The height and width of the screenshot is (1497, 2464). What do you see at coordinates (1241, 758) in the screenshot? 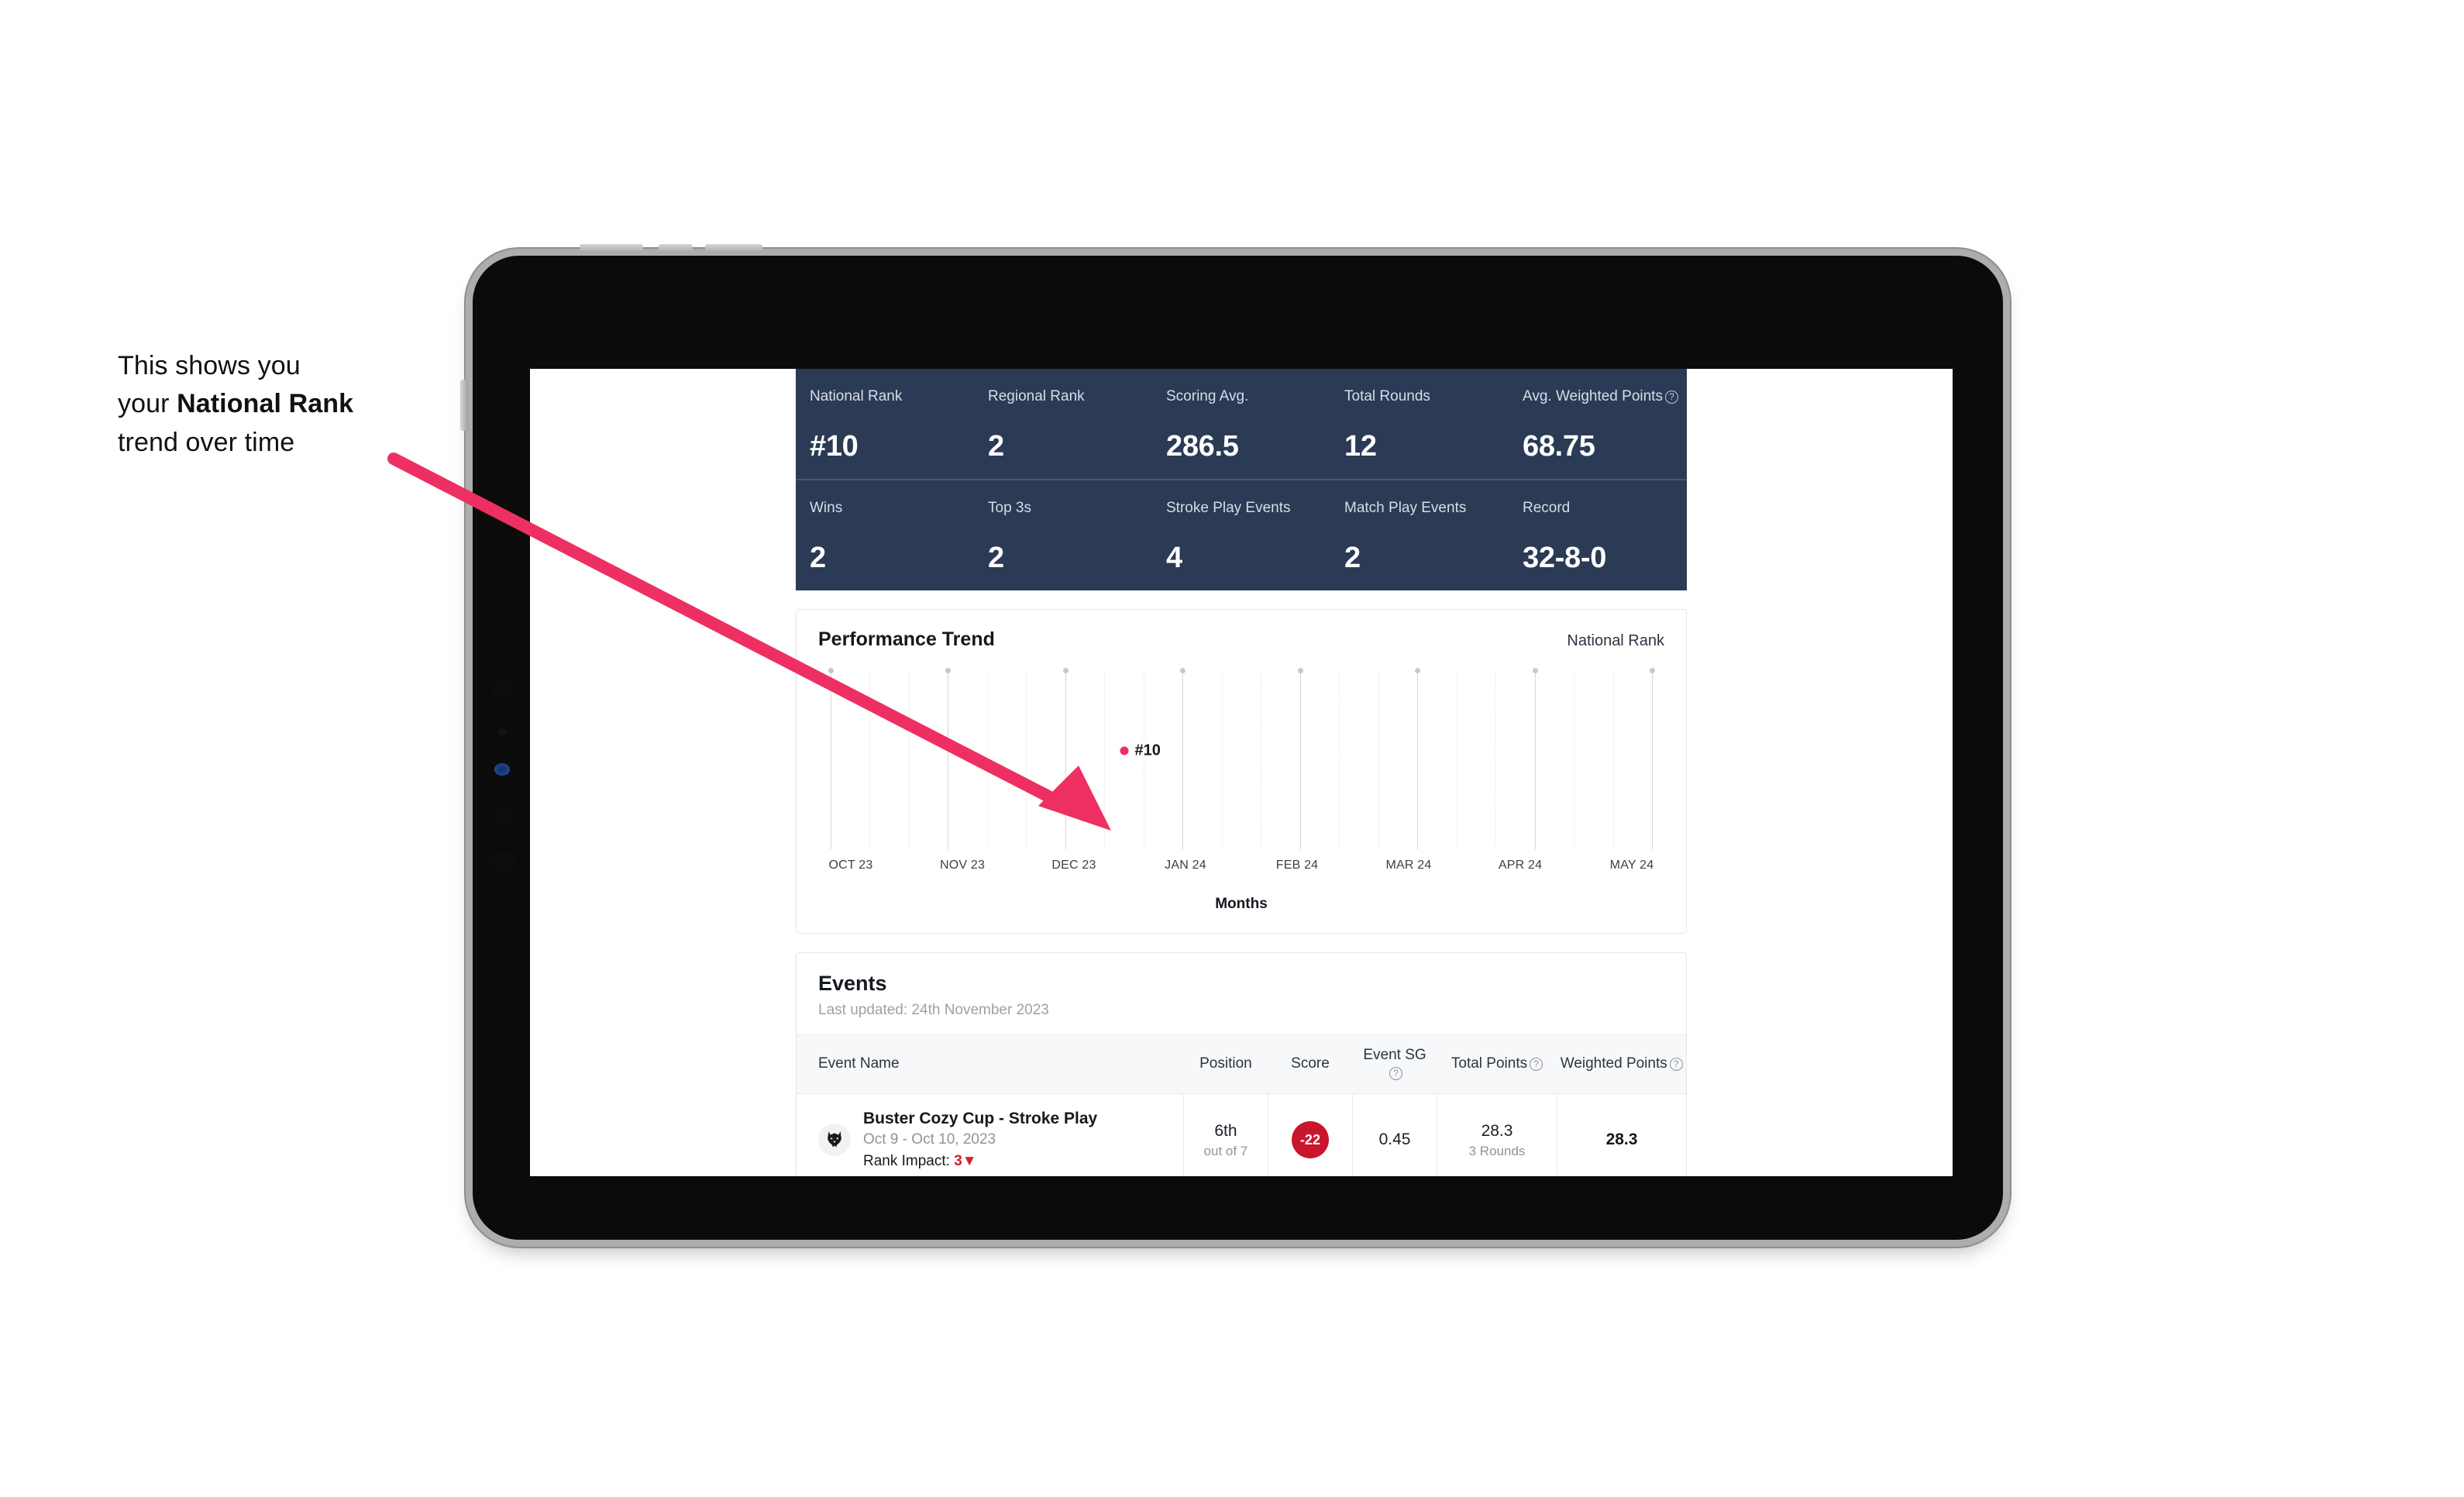
I see `performance-trend-chart: #10` at bounding box center [1241, 758].